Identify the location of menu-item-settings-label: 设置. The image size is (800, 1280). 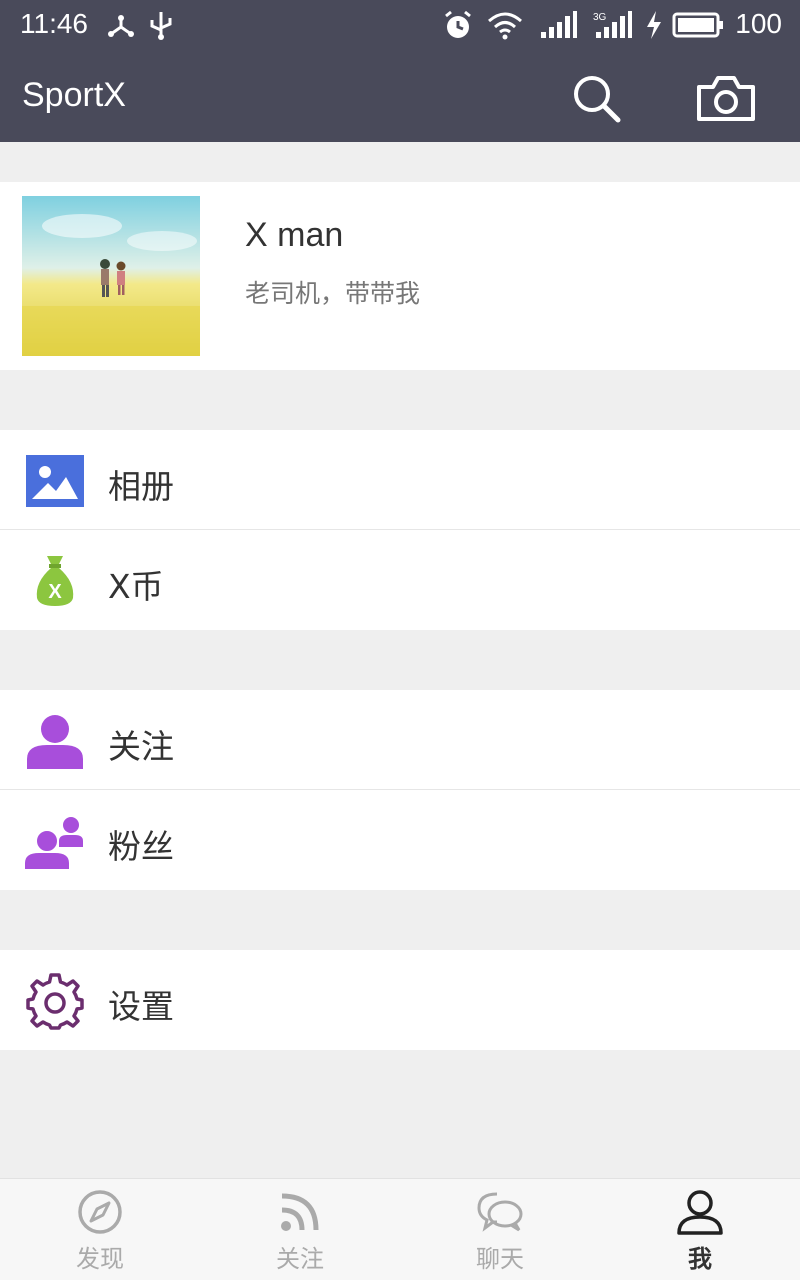
(141, 1006).